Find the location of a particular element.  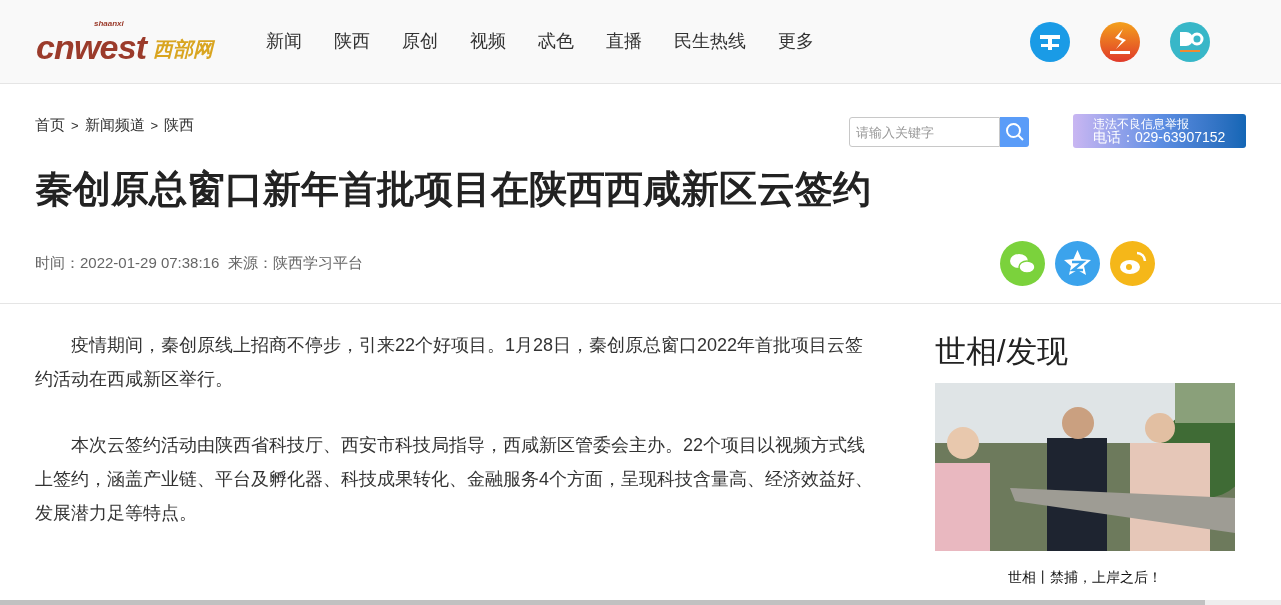

scrollbar-thumb is located at coordinates (602, 602).